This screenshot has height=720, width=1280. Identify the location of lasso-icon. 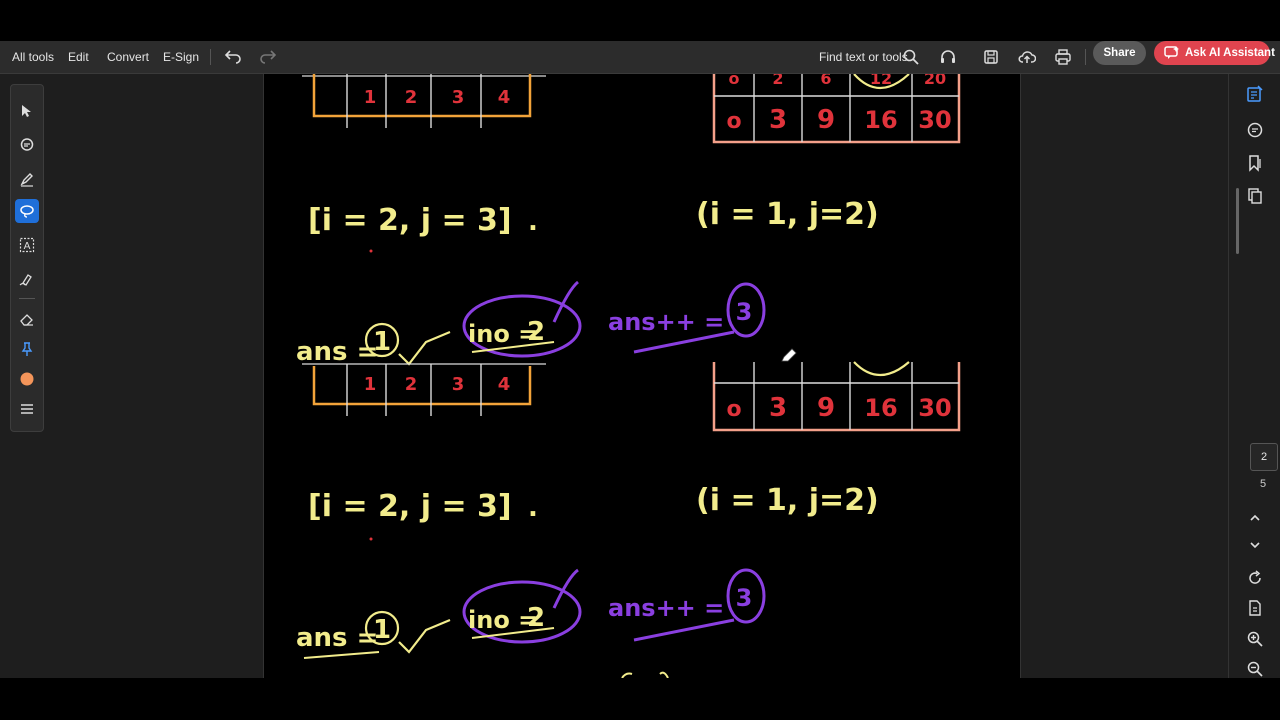
(27, 211).